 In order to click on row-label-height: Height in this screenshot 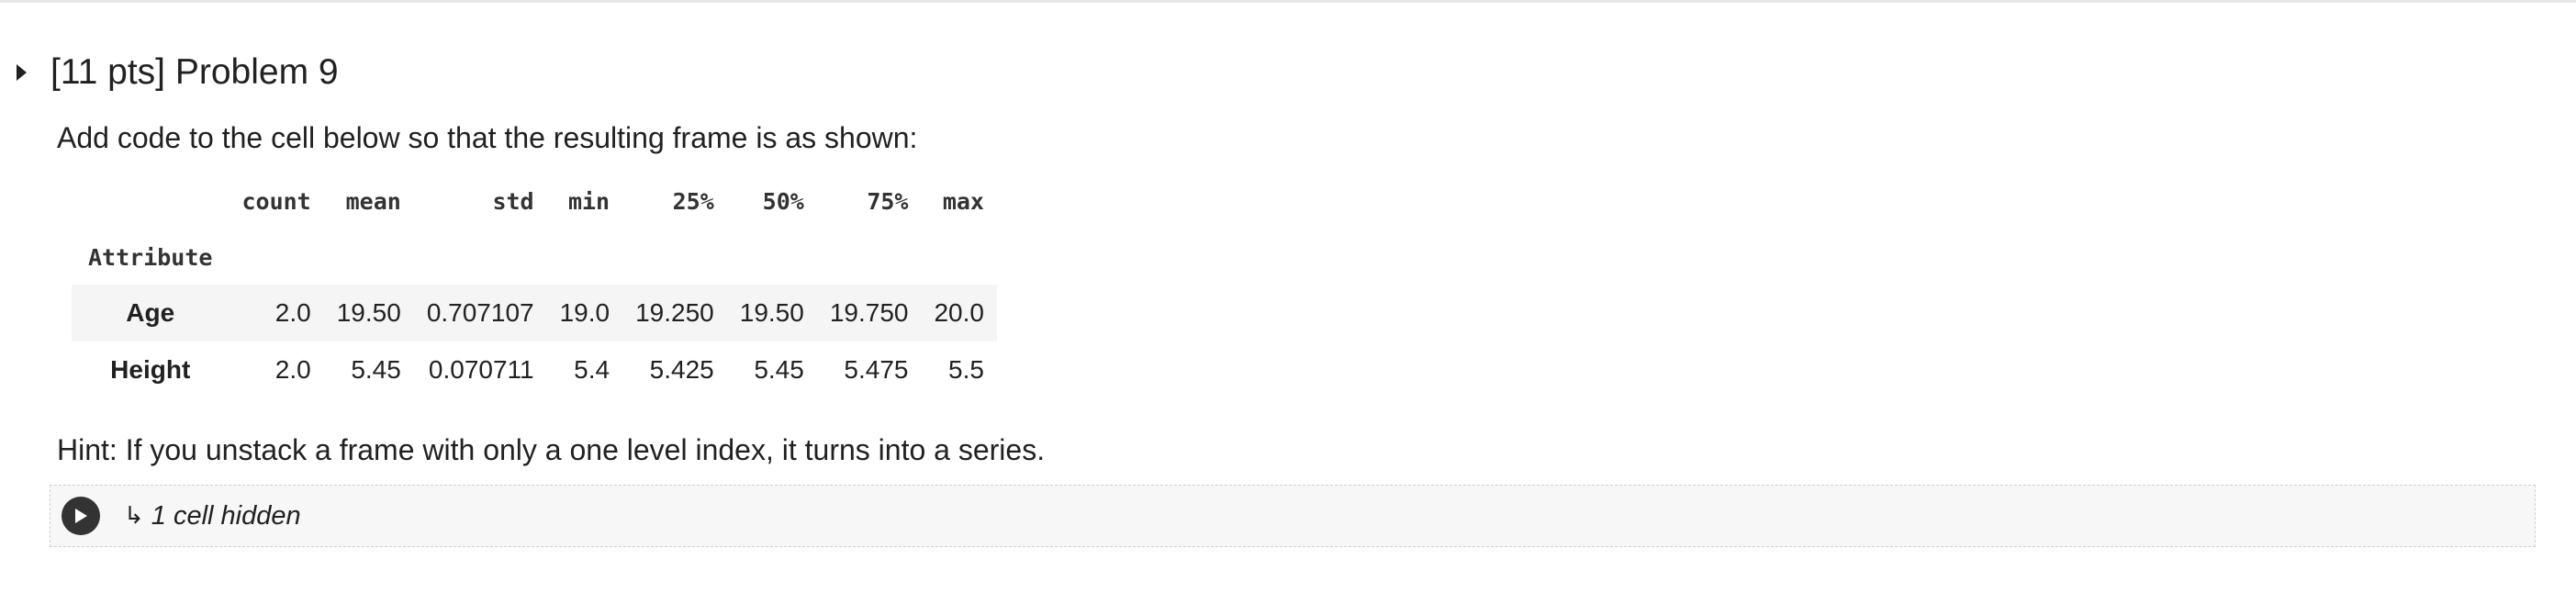, I will do `click(150, 369)`.